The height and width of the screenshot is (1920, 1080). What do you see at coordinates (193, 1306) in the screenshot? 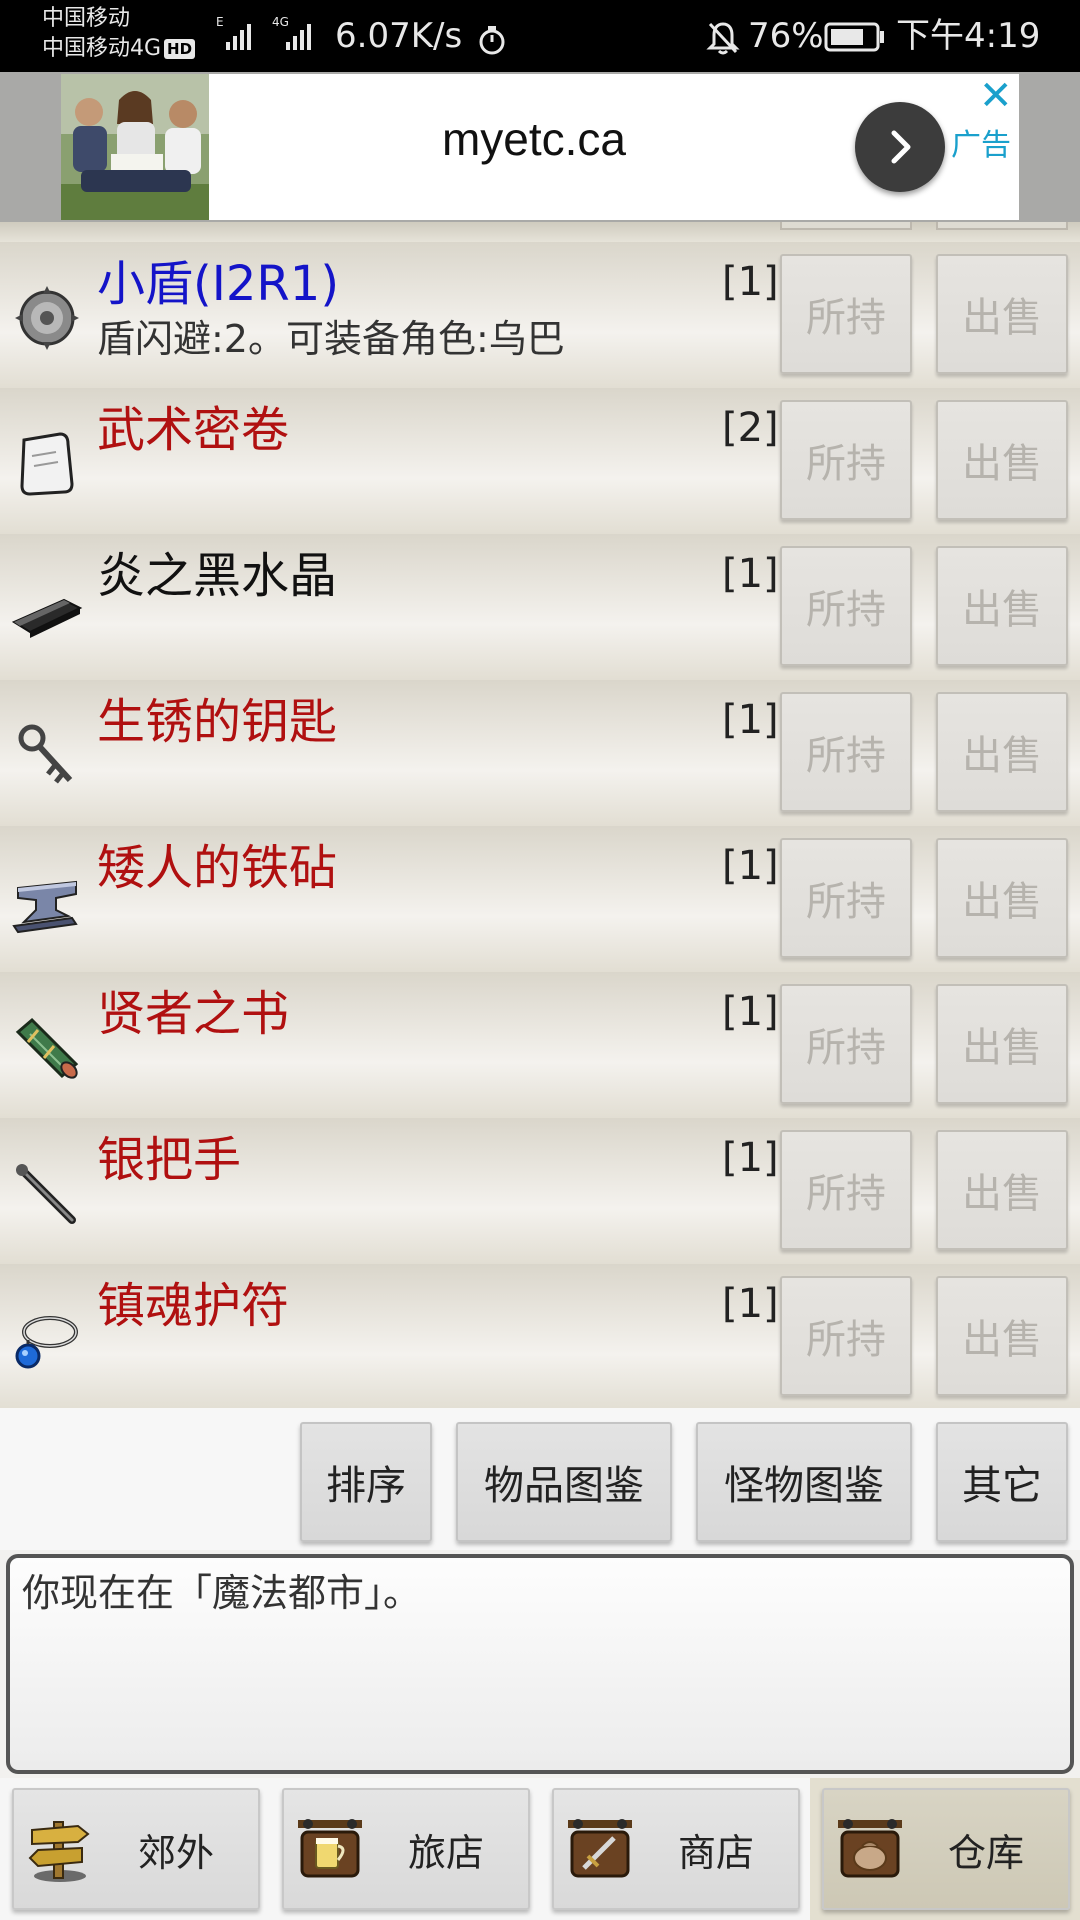
I see `item-name: 镇魂护符` at bounding box center [193, 1306].